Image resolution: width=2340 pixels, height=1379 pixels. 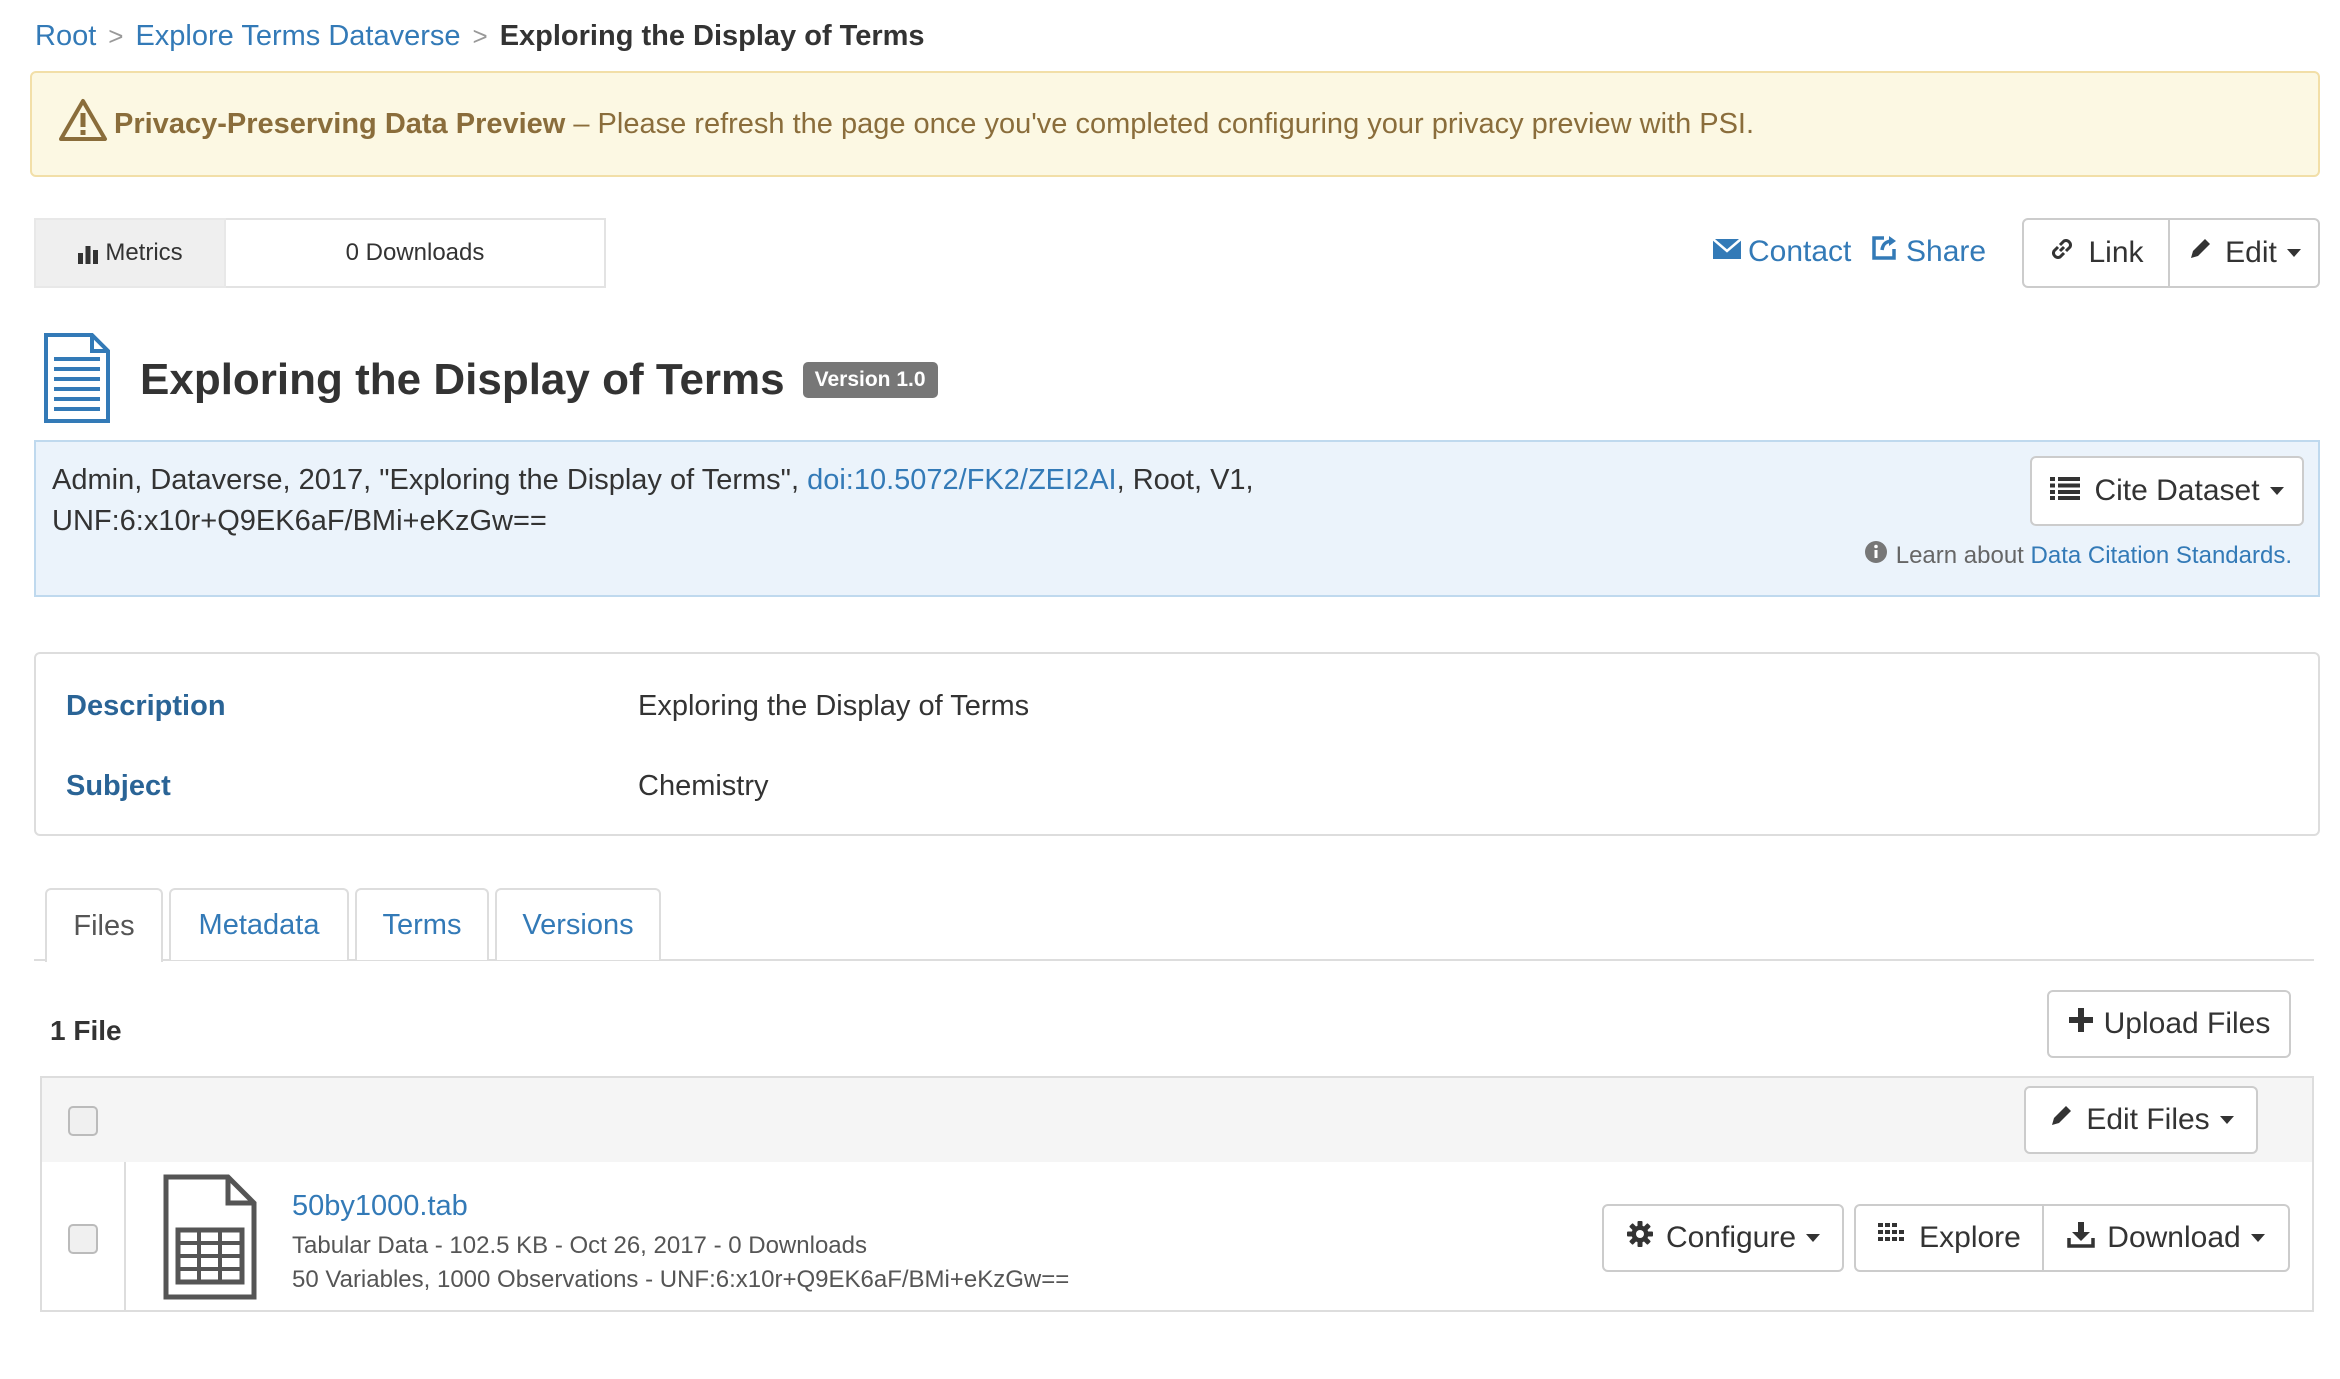 What do you see at coordinates (77, 380) in the screenshot?
I see `document-icon` at bounding box center [77, 380].